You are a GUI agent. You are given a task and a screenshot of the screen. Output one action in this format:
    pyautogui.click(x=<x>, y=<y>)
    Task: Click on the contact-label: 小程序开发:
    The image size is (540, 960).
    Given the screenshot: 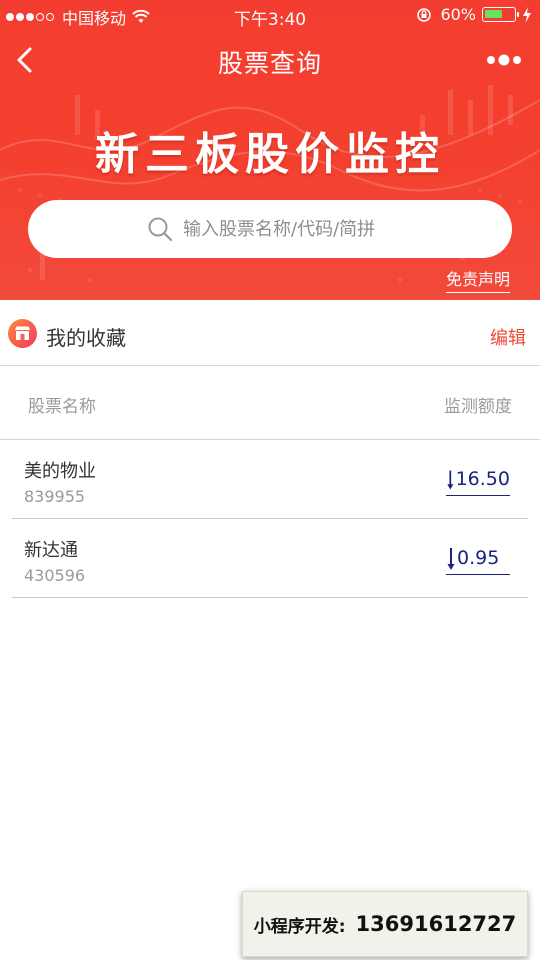 What is the action you would take?
    pyautogui.click(x=299, y=926)
    